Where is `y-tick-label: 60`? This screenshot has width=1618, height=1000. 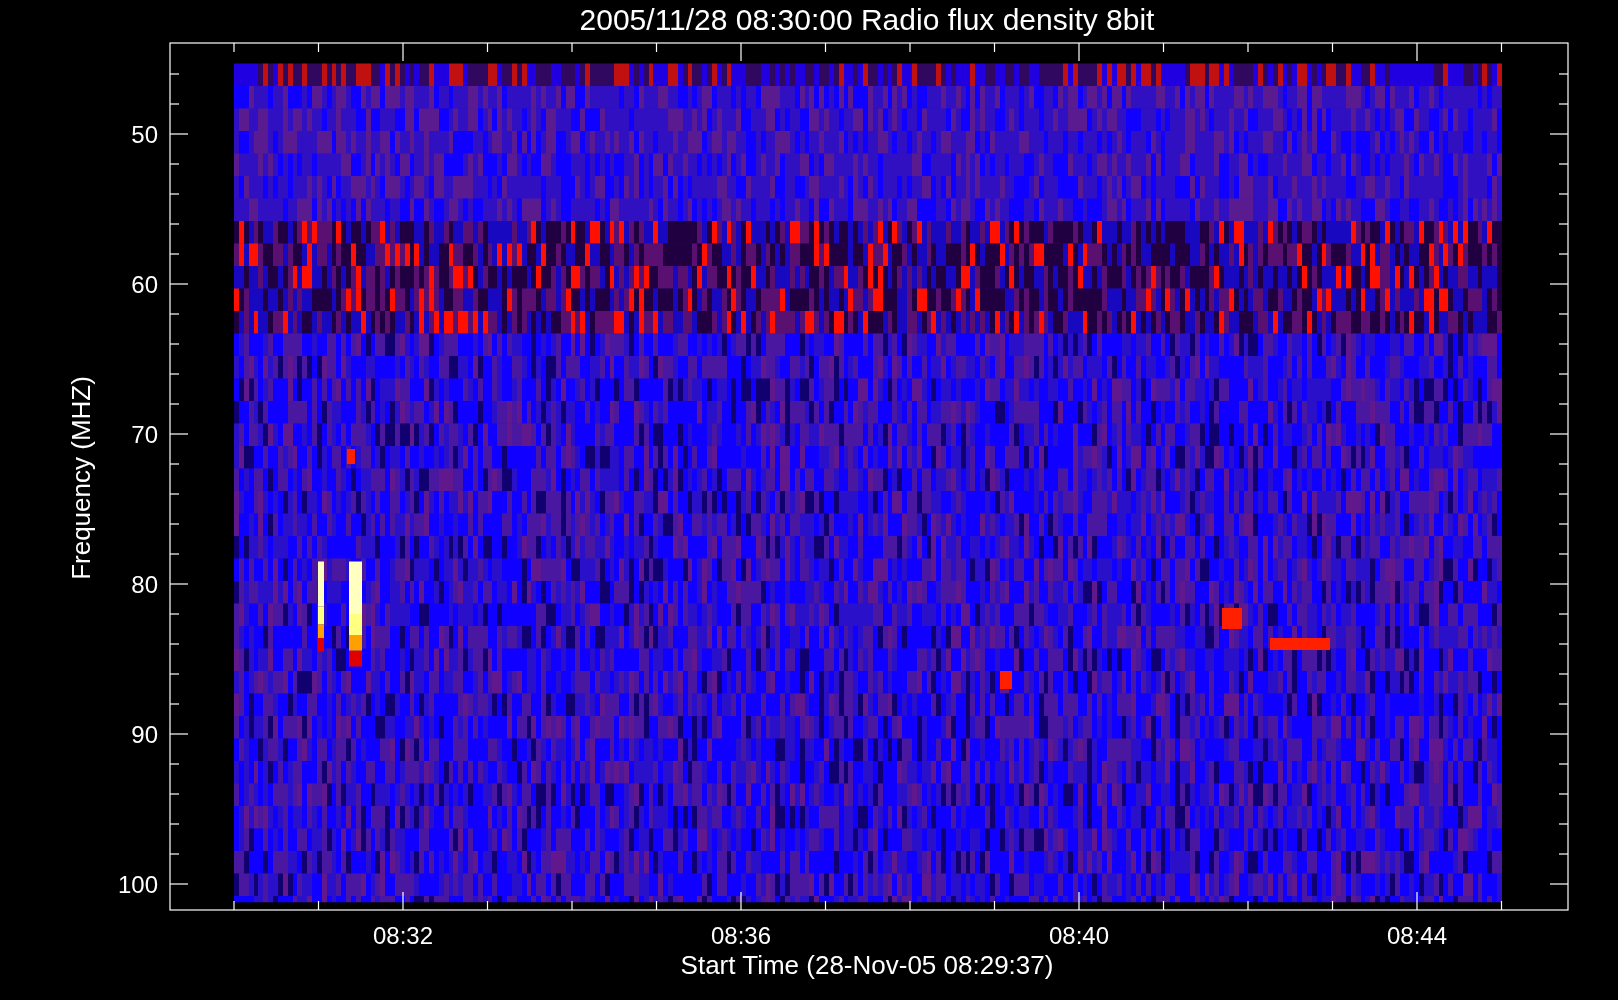
y-tick-label: 60 is located at coordinates (144, 284).